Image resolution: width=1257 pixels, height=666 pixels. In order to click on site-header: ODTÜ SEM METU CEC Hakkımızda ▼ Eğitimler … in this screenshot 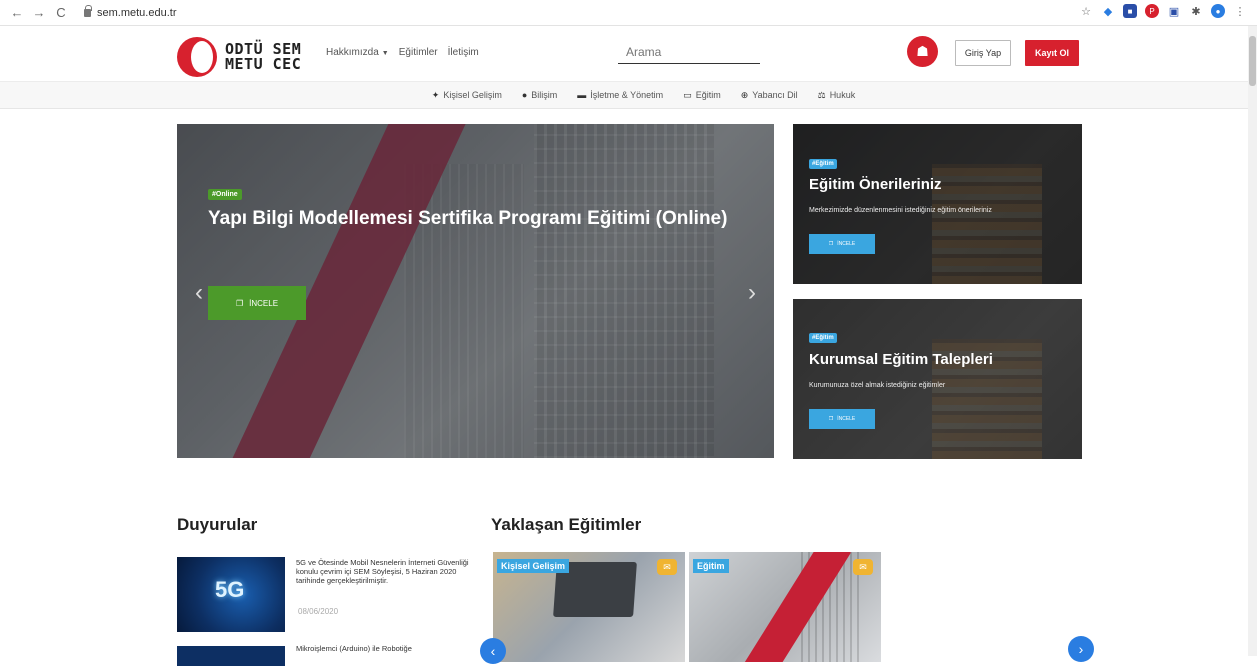, I will do `click(628, 54)`.